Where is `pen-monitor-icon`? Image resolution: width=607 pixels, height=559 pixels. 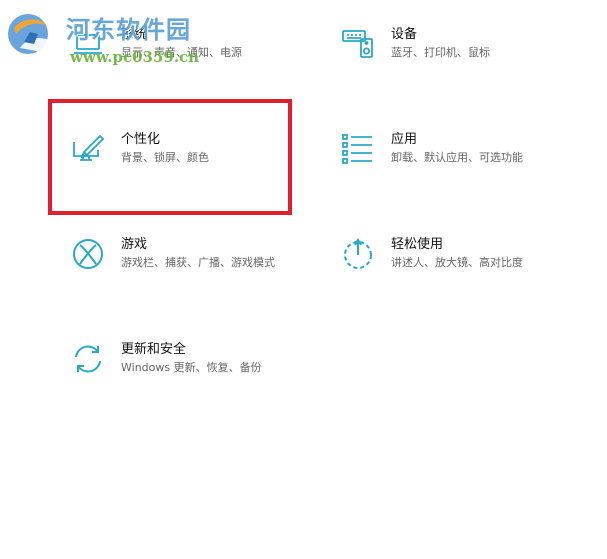
pen-monitor-icon is located at coordinates (88, 149).